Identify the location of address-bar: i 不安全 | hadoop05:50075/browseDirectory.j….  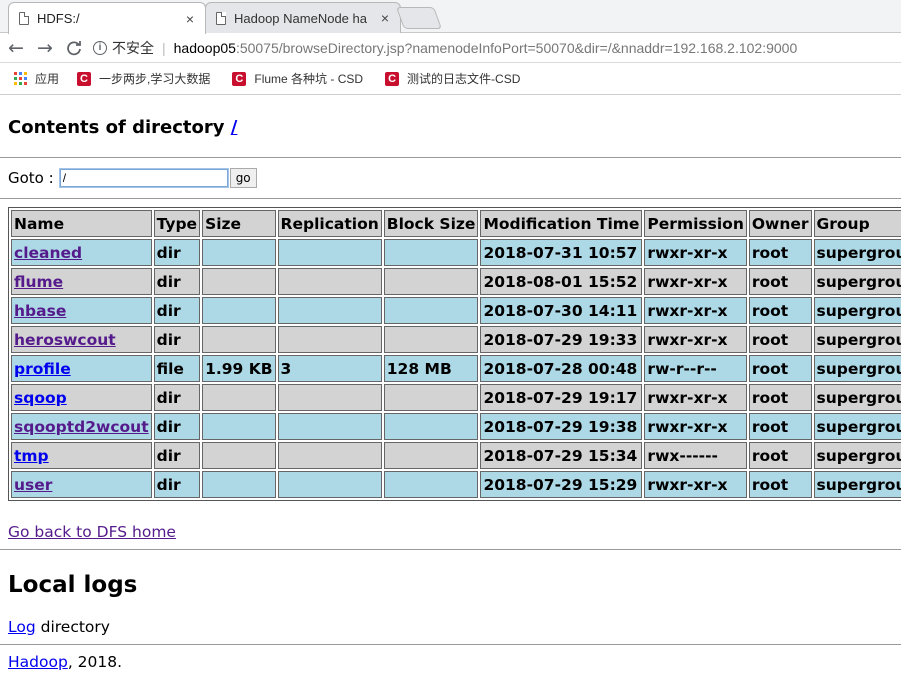
(445, 48).